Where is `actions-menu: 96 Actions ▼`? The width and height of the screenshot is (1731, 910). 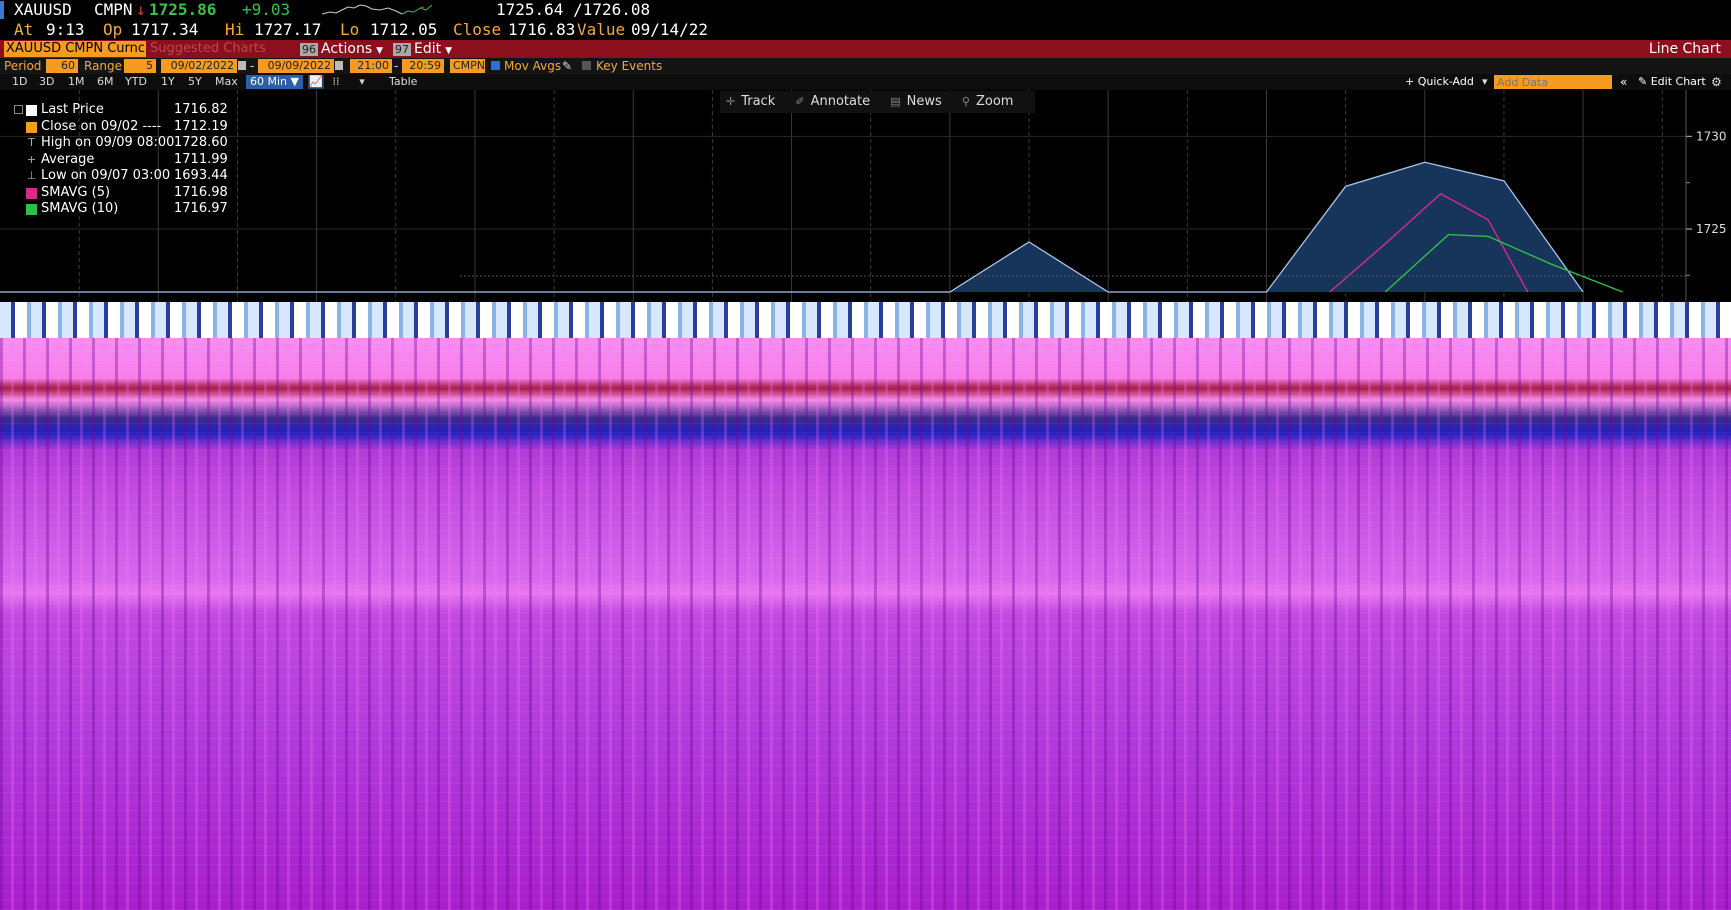 actions-menu: 96 Actions ▼ is located at coordinates (341, 49).